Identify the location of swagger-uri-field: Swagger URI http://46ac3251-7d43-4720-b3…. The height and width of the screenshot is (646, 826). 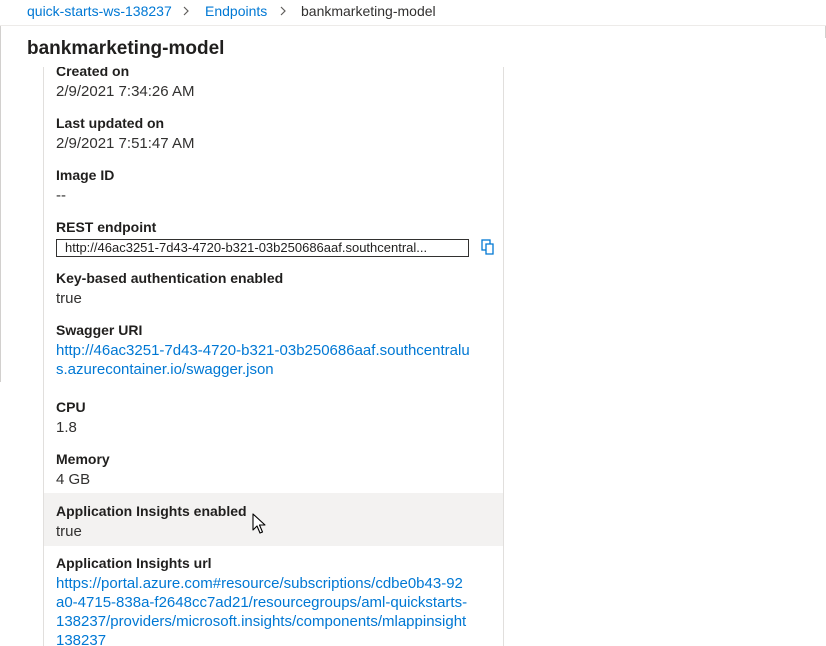
(276, 350).